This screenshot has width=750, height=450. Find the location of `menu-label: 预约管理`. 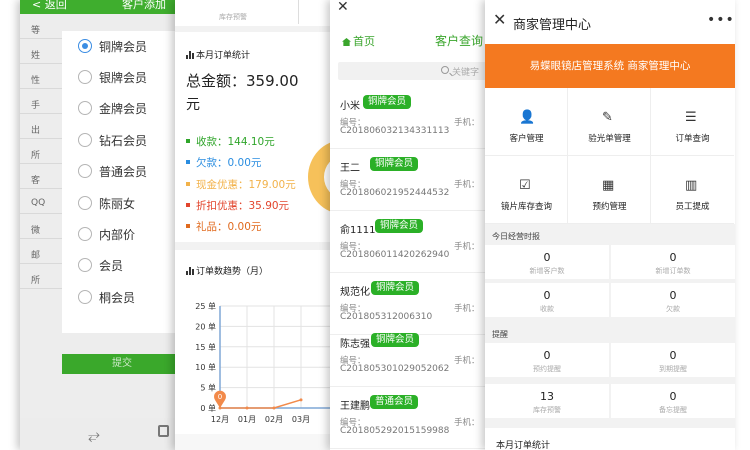

menu-label: 预约管理 is located at coordinates (609, 207).